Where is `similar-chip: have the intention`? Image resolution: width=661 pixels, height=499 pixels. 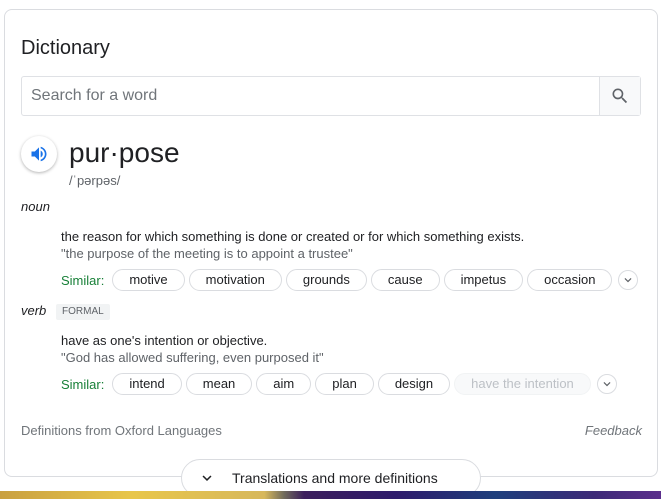
similar-chip: have the intention is located at coordinates (522, 384).